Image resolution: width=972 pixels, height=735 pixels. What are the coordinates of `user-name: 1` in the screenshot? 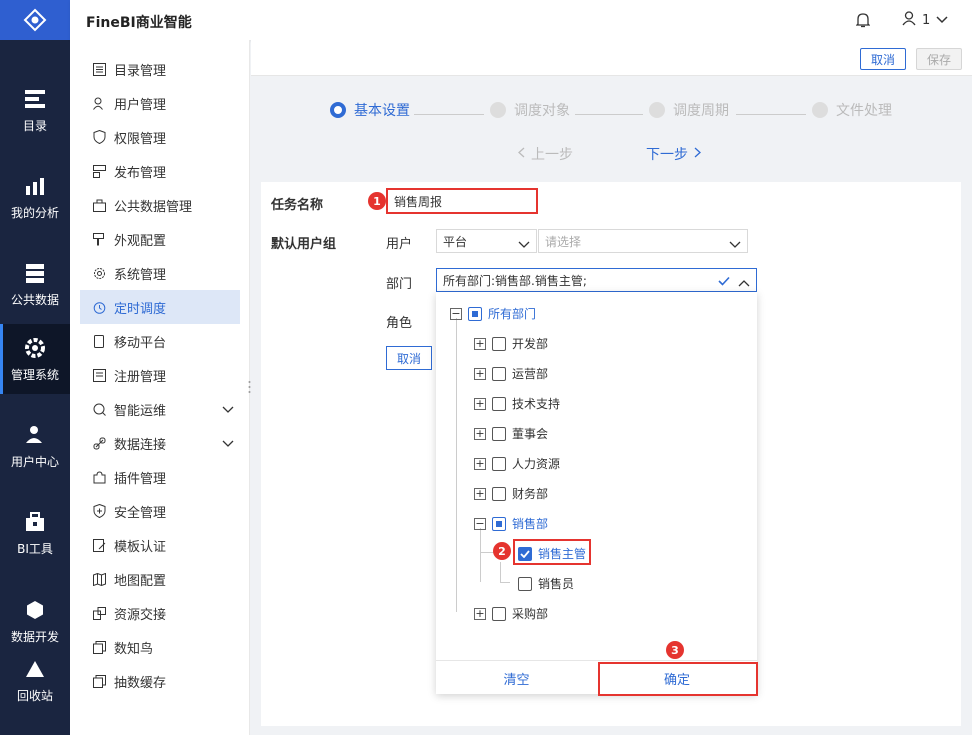 It's located at (926, 20).